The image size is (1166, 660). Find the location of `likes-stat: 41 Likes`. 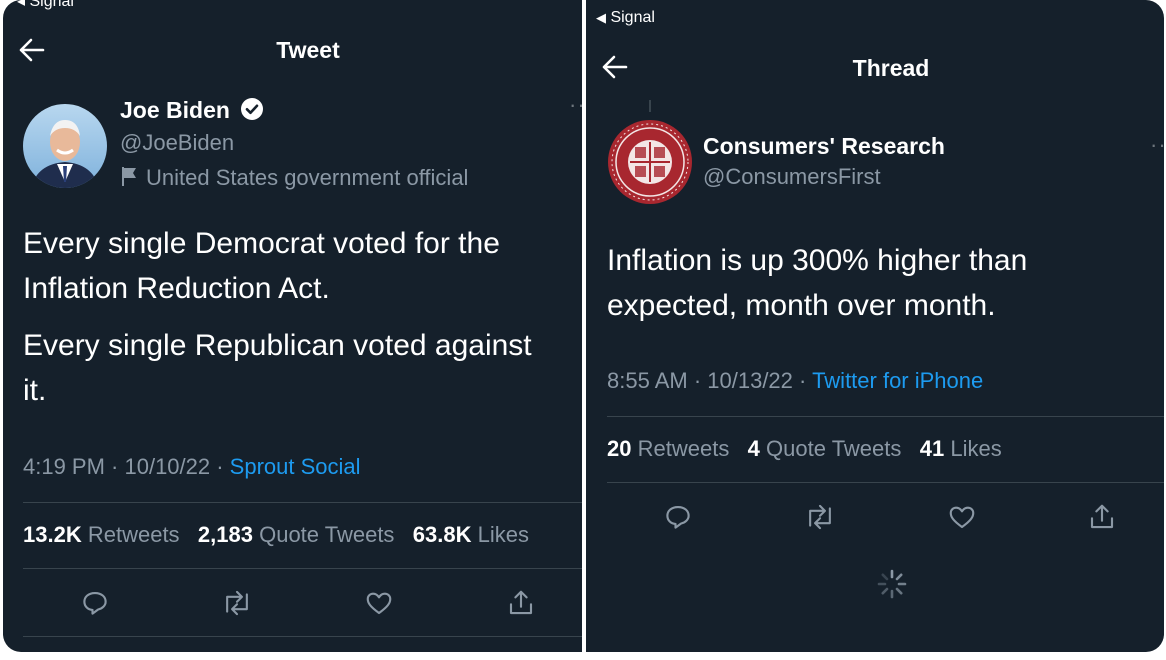

likes-stat: 41 Likes is located at coordinates (961, 448).